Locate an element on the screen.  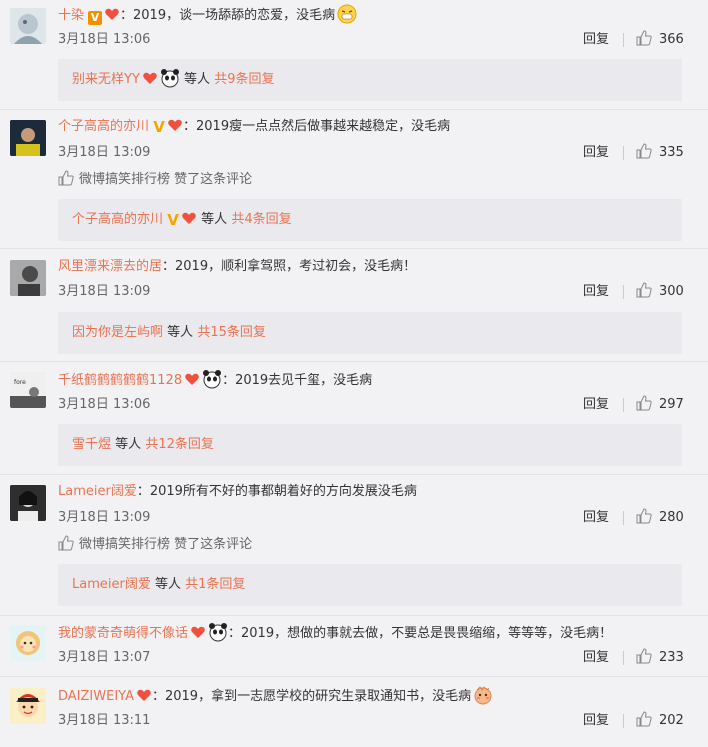
reply-usernames: 别来无样YY is located at coordinates (106, 79).